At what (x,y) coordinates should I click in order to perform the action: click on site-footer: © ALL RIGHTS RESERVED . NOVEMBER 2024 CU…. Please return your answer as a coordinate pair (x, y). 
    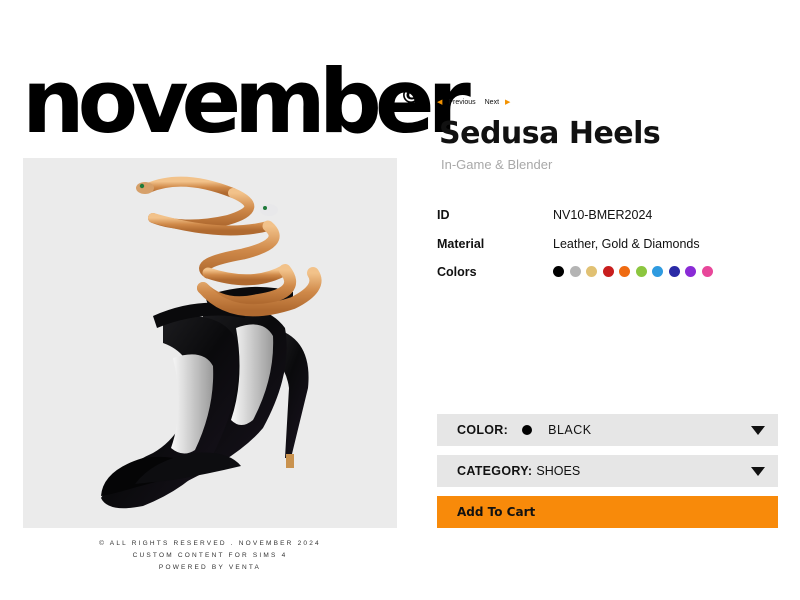
    Looking at the image, I should click on (210, 556).